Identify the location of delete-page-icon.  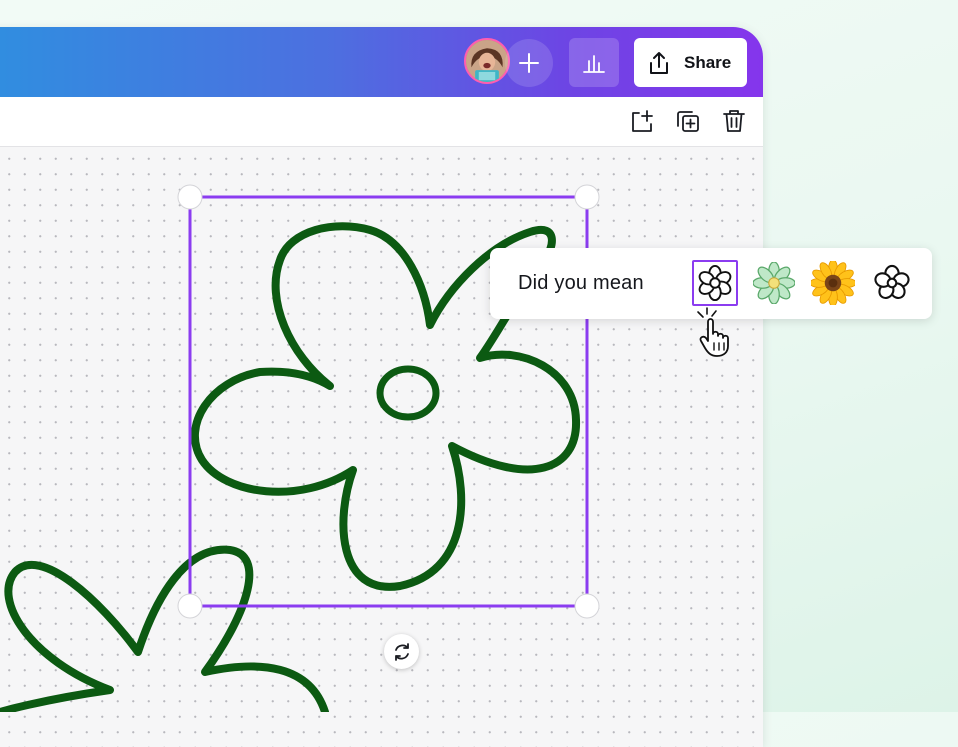
(734, 121).